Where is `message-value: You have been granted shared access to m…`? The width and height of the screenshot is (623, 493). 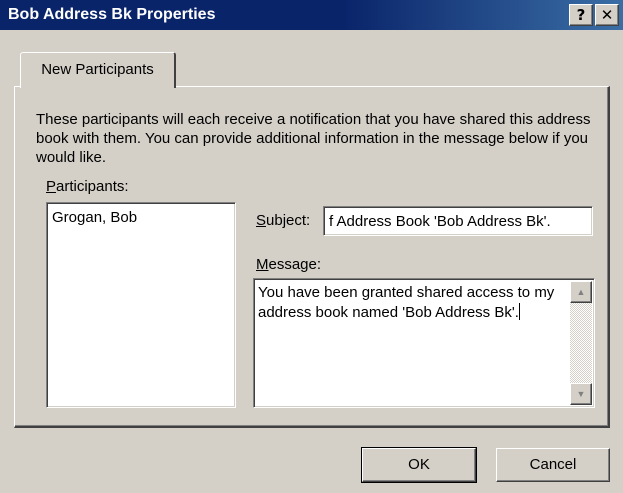
message-value: You have been granted shared access to m… is located at coordinates (406, 302).